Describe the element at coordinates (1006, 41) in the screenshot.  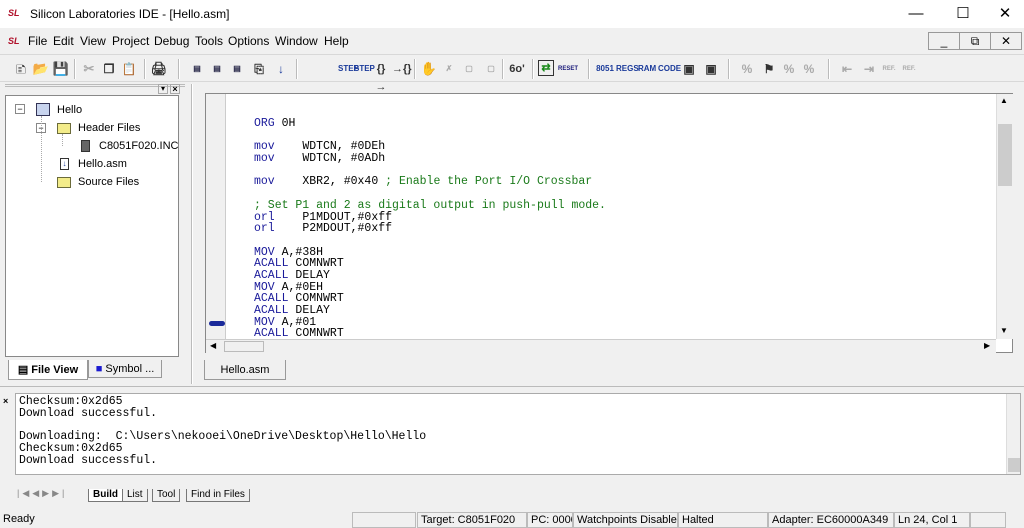
I see `mdi-close-button: ✕` at that location.